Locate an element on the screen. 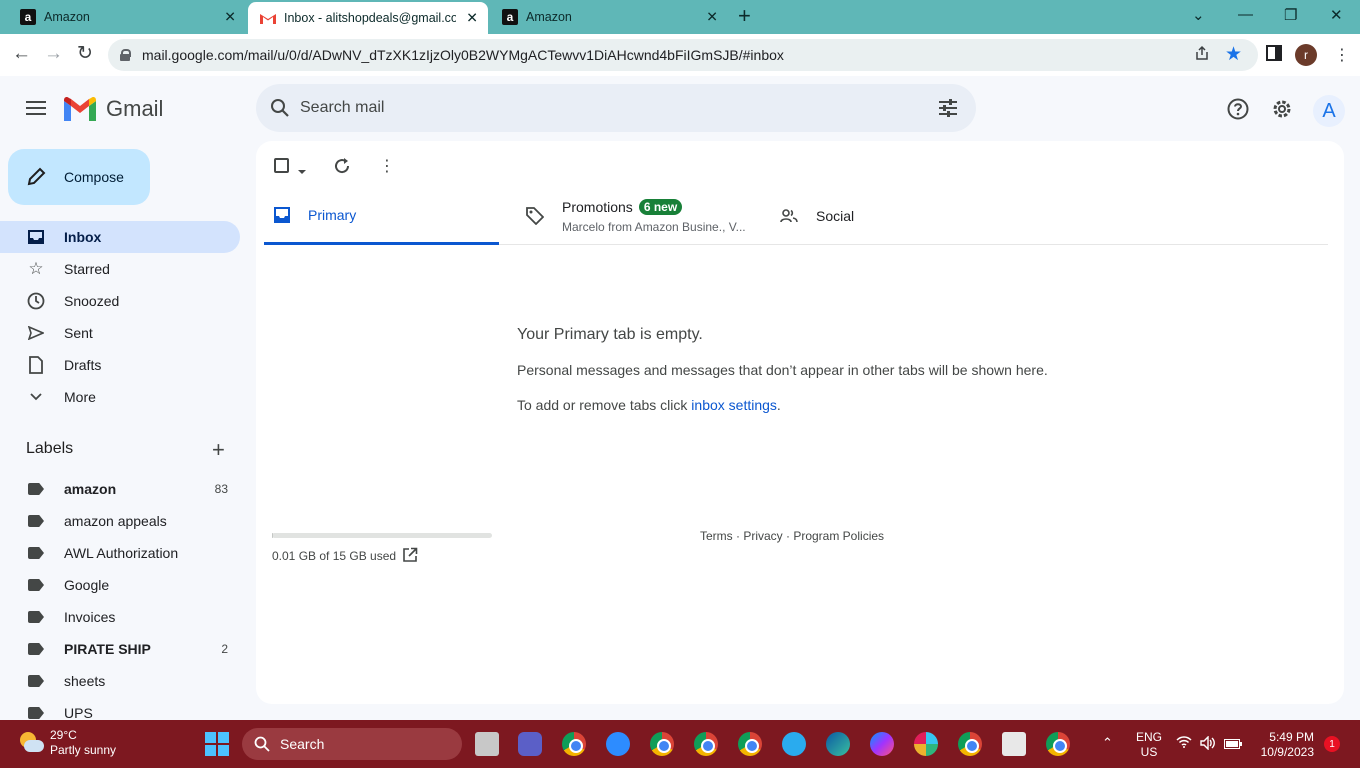 The image size is (1360, 768). browser-tab-amazon-2: a Amazon ✕ is located at coordinates (609, 17).